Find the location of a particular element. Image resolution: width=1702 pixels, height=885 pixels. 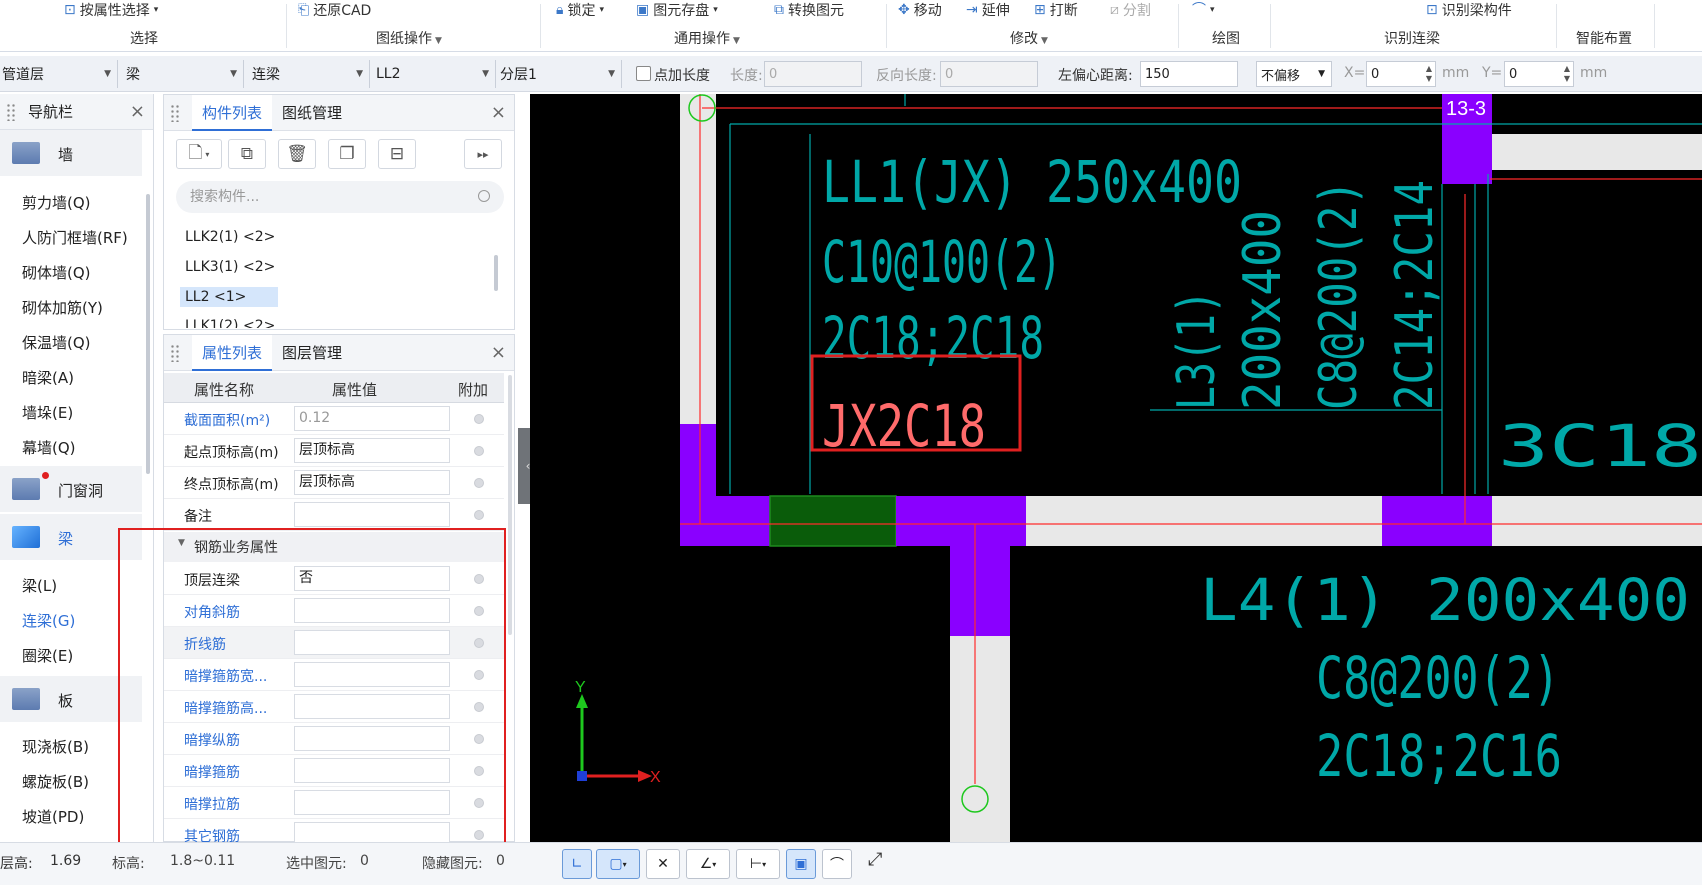

offset-input: 150 is located at coordinates (1189, 74).